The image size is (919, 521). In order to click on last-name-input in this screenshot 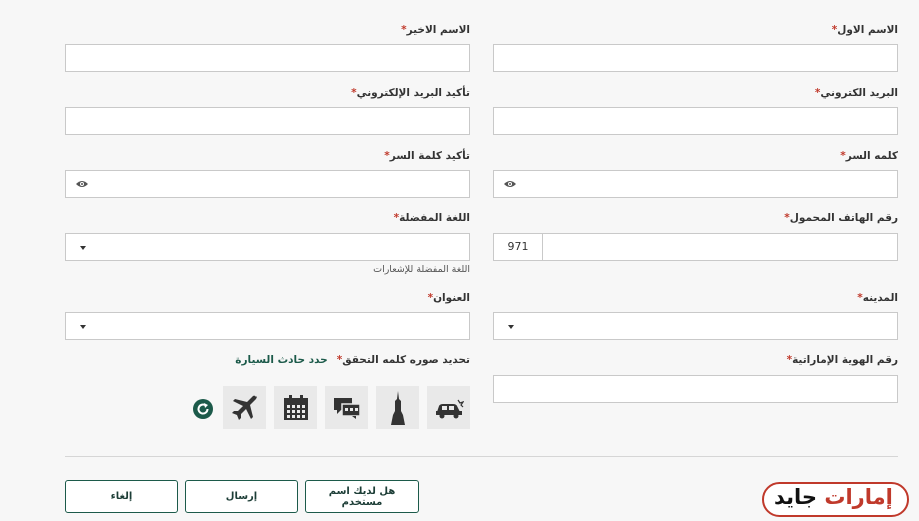, I will do `click(267, 58)`.